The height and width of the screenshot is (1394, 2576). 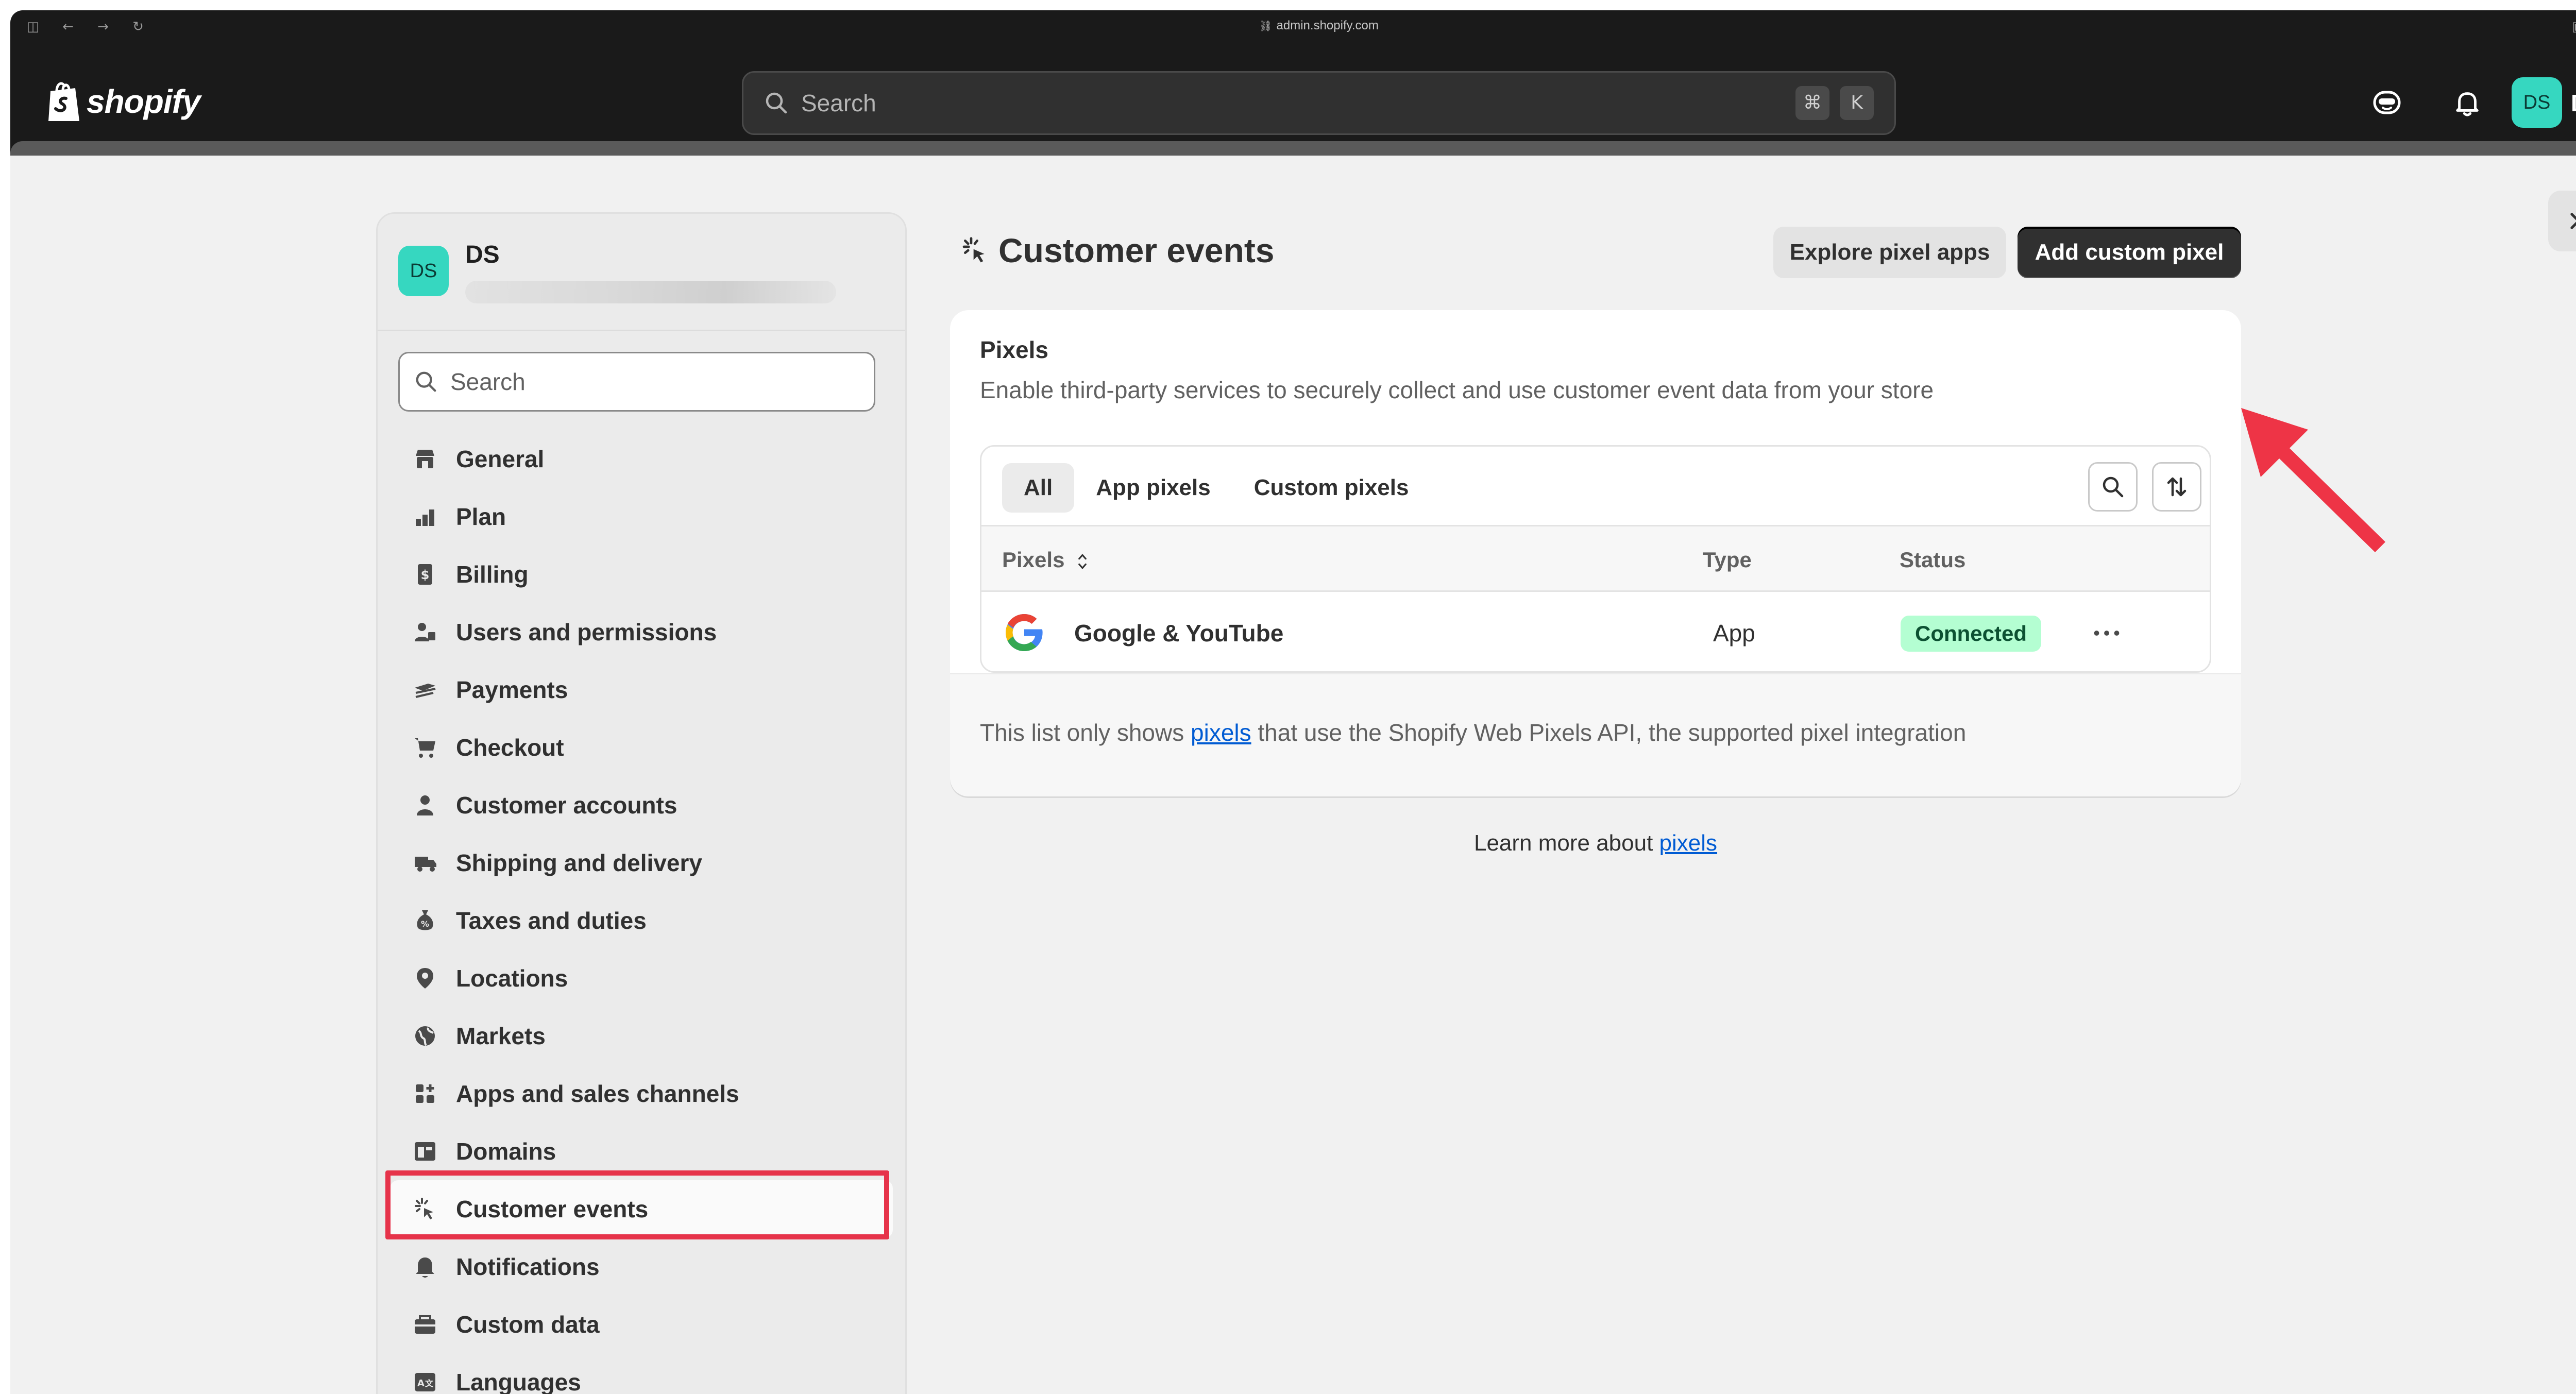 I want to click on billing-icon: $, so click(x=425, y=574).